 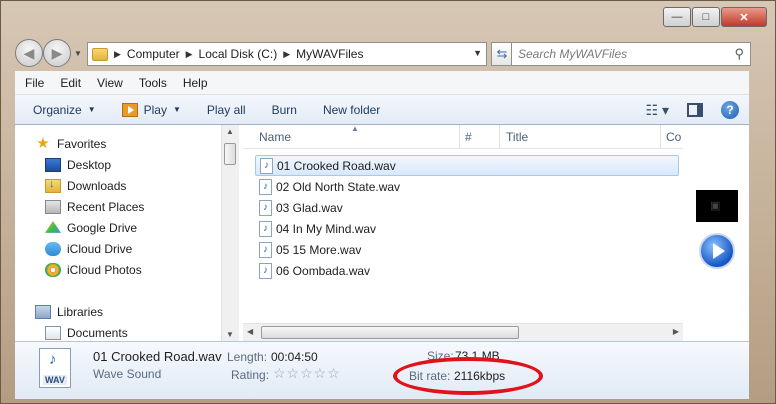 What do you see at coordinates (80, 312) in the screenshot?
I see `nav-libraries-label: Libraries` at bounding box center [80, 312].